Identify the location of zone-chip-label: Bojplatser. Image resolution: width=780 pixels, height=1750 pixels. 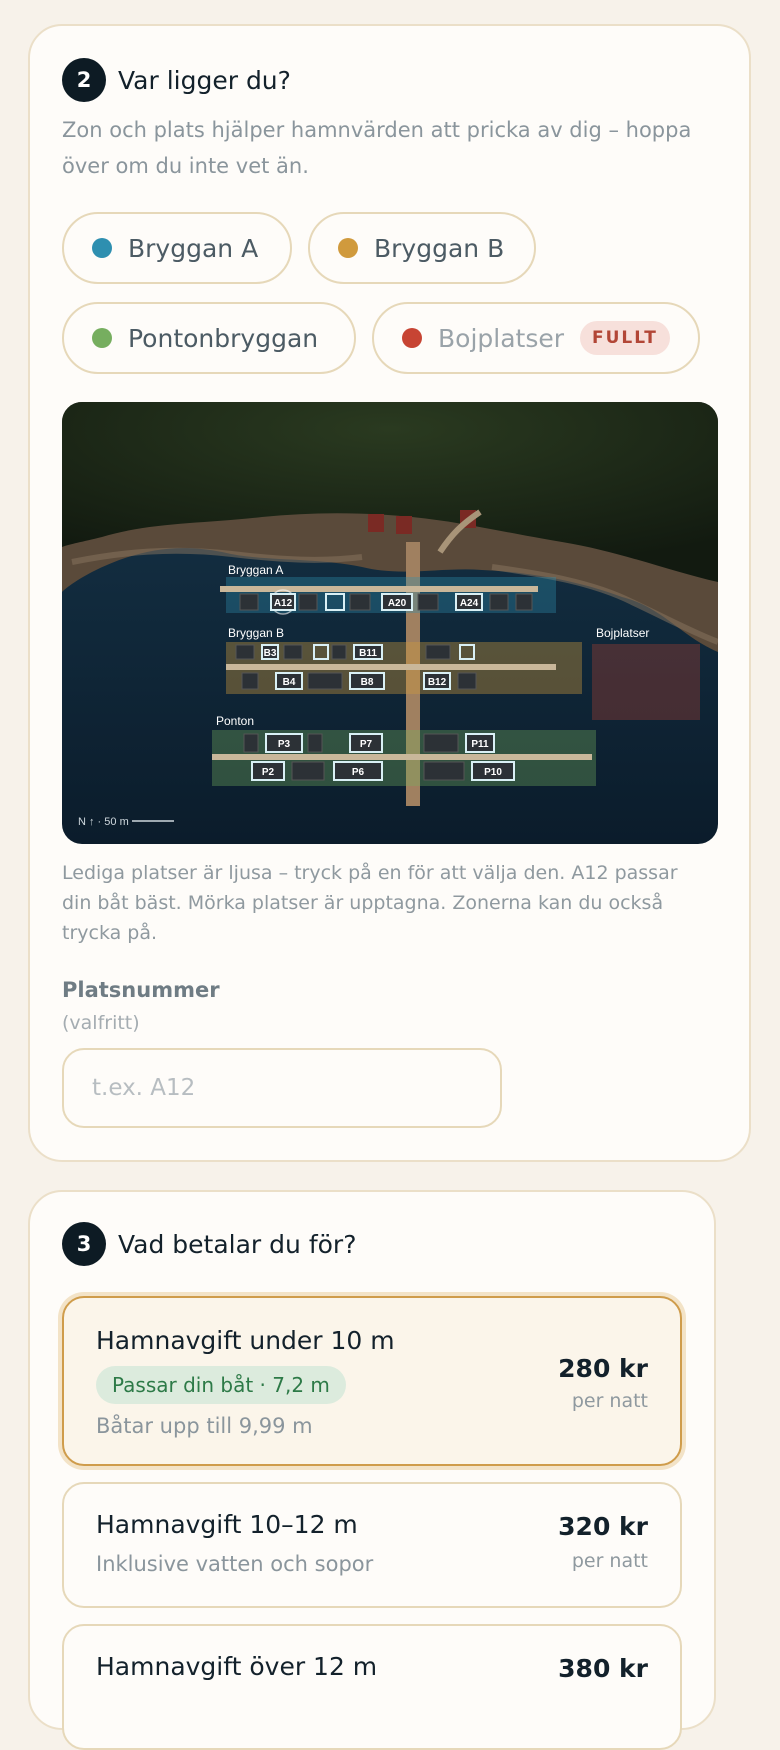
(501, 338).